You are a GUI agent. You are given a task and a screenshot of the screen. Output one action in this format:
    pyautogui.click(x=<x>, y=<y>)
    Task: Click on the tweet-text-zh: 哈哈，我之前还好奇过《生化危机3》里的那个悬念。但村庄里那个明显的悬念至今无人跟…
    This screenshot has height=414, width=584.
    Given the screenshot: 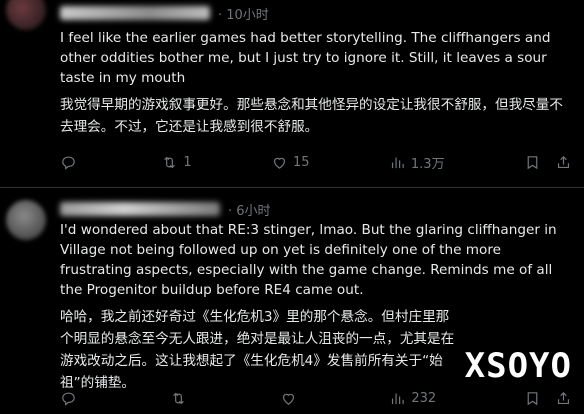 What is the action you would take?
    pyautogui.click(x=257, y=350)
    